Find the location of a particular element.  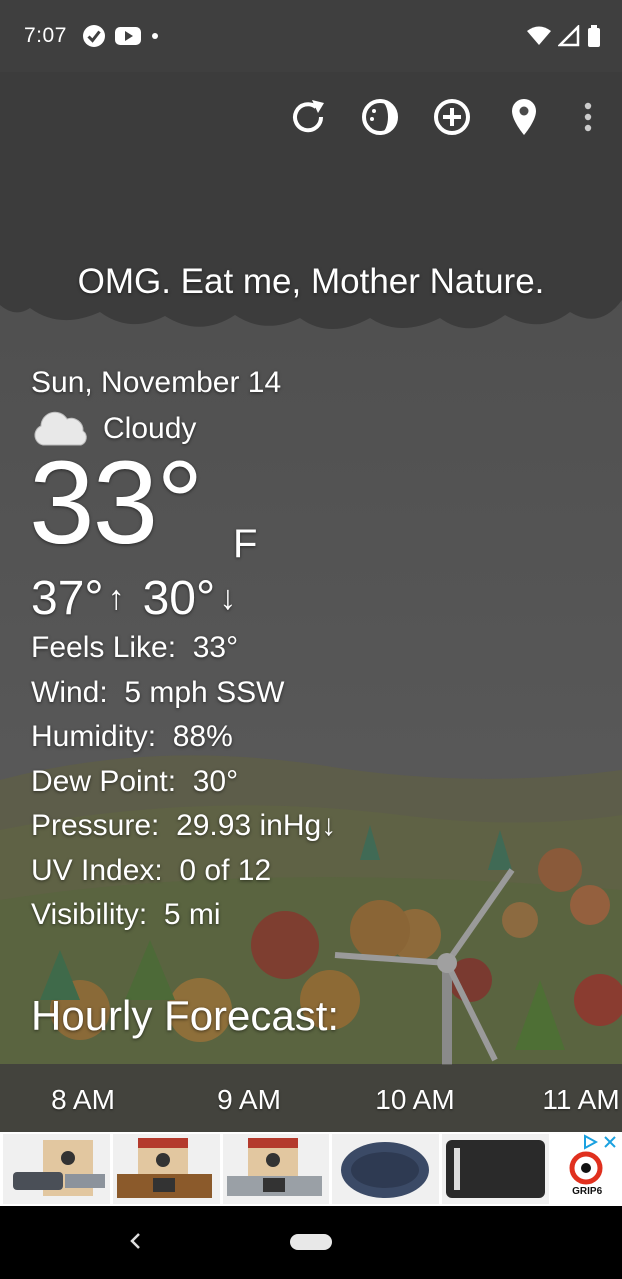

status-notification-icons is located at coordinates (121, 36).